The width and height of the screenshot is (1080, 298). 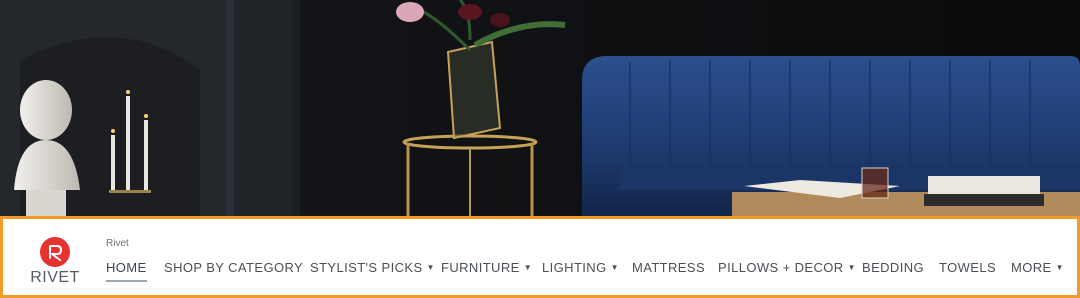 I want to click on nav-item-mattress: MATTRESS, so click(x=668, y=272).